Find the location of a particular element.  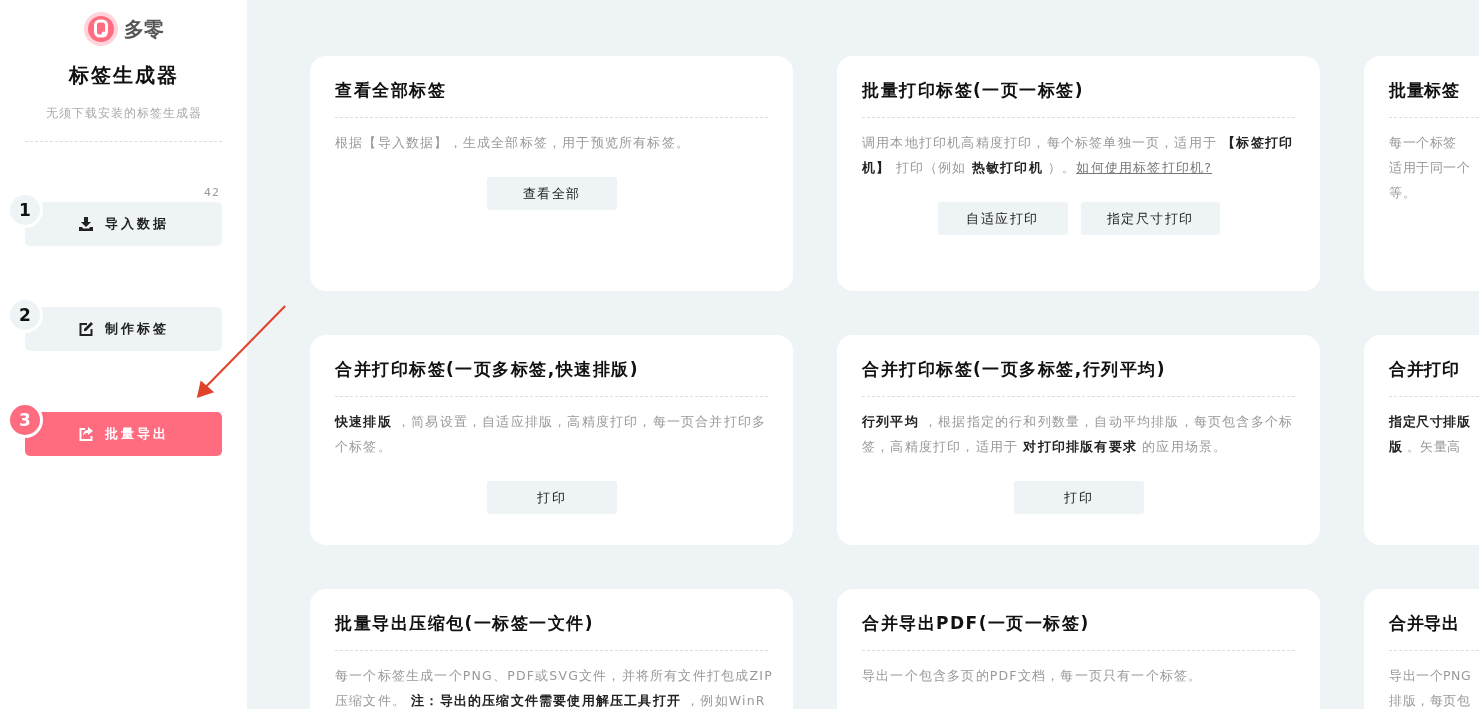

card-title: 批量导出压缩包(一标签一文件) is located at coordinates (465, 623).